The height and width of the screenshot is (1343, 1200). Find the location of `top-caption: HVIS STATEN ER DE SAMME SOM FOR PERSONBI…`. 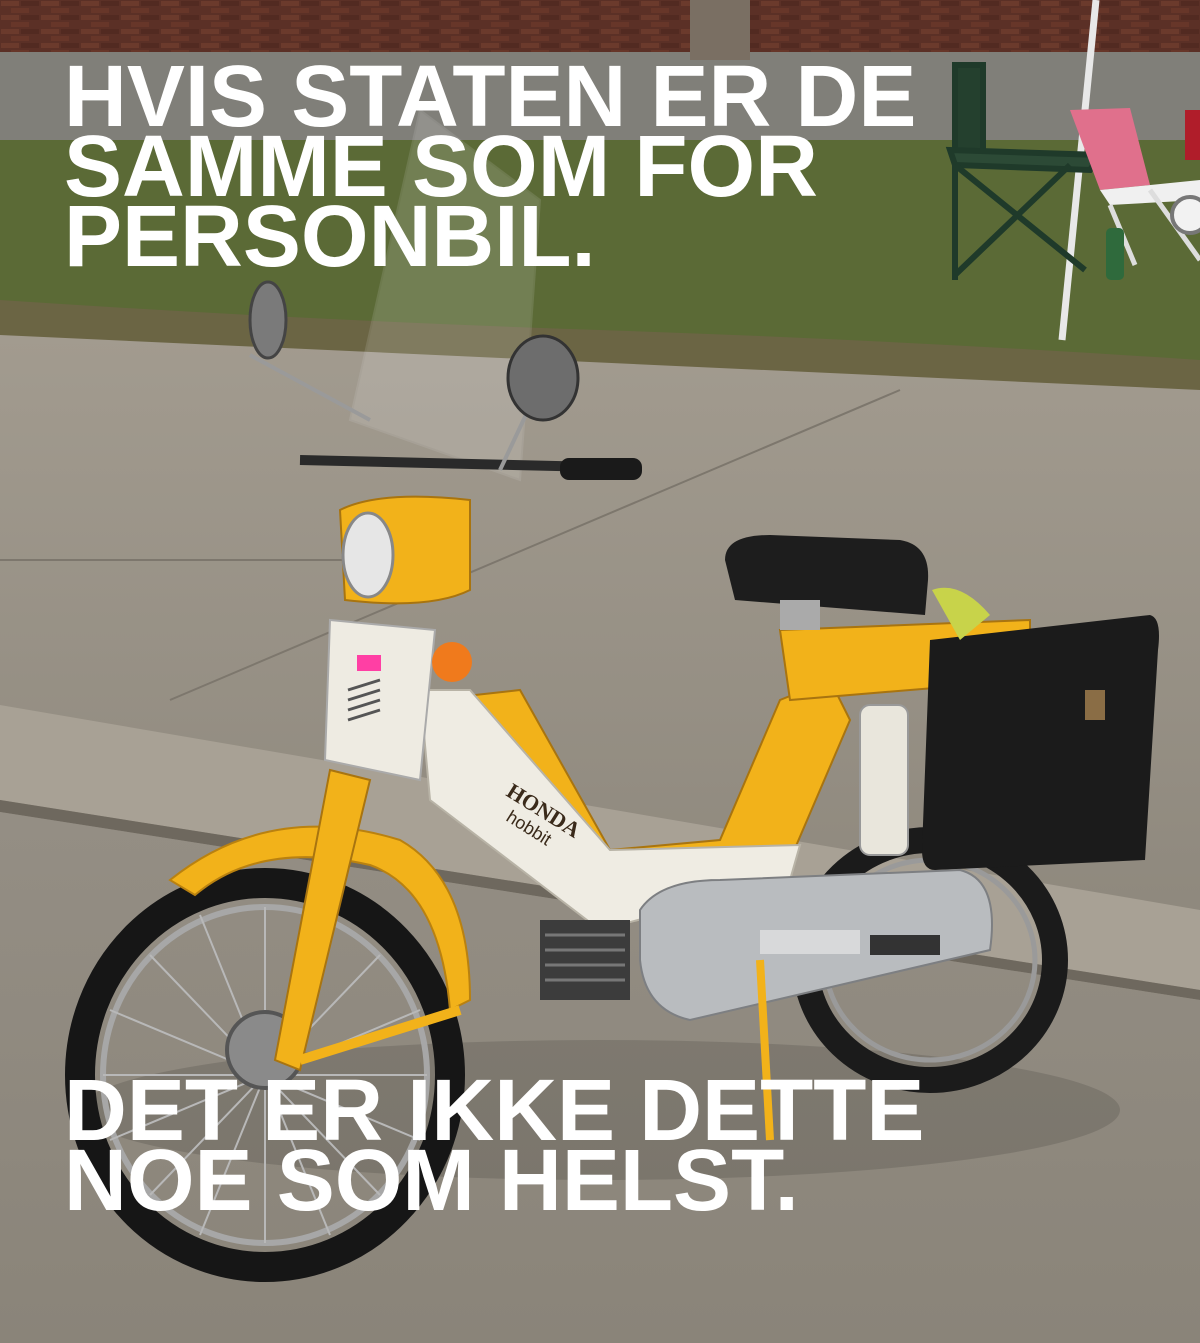

top-caption: HVIS STATEN ER DE SAMME SOM FOR PERSONBI… is located at coordinates (490, 166).